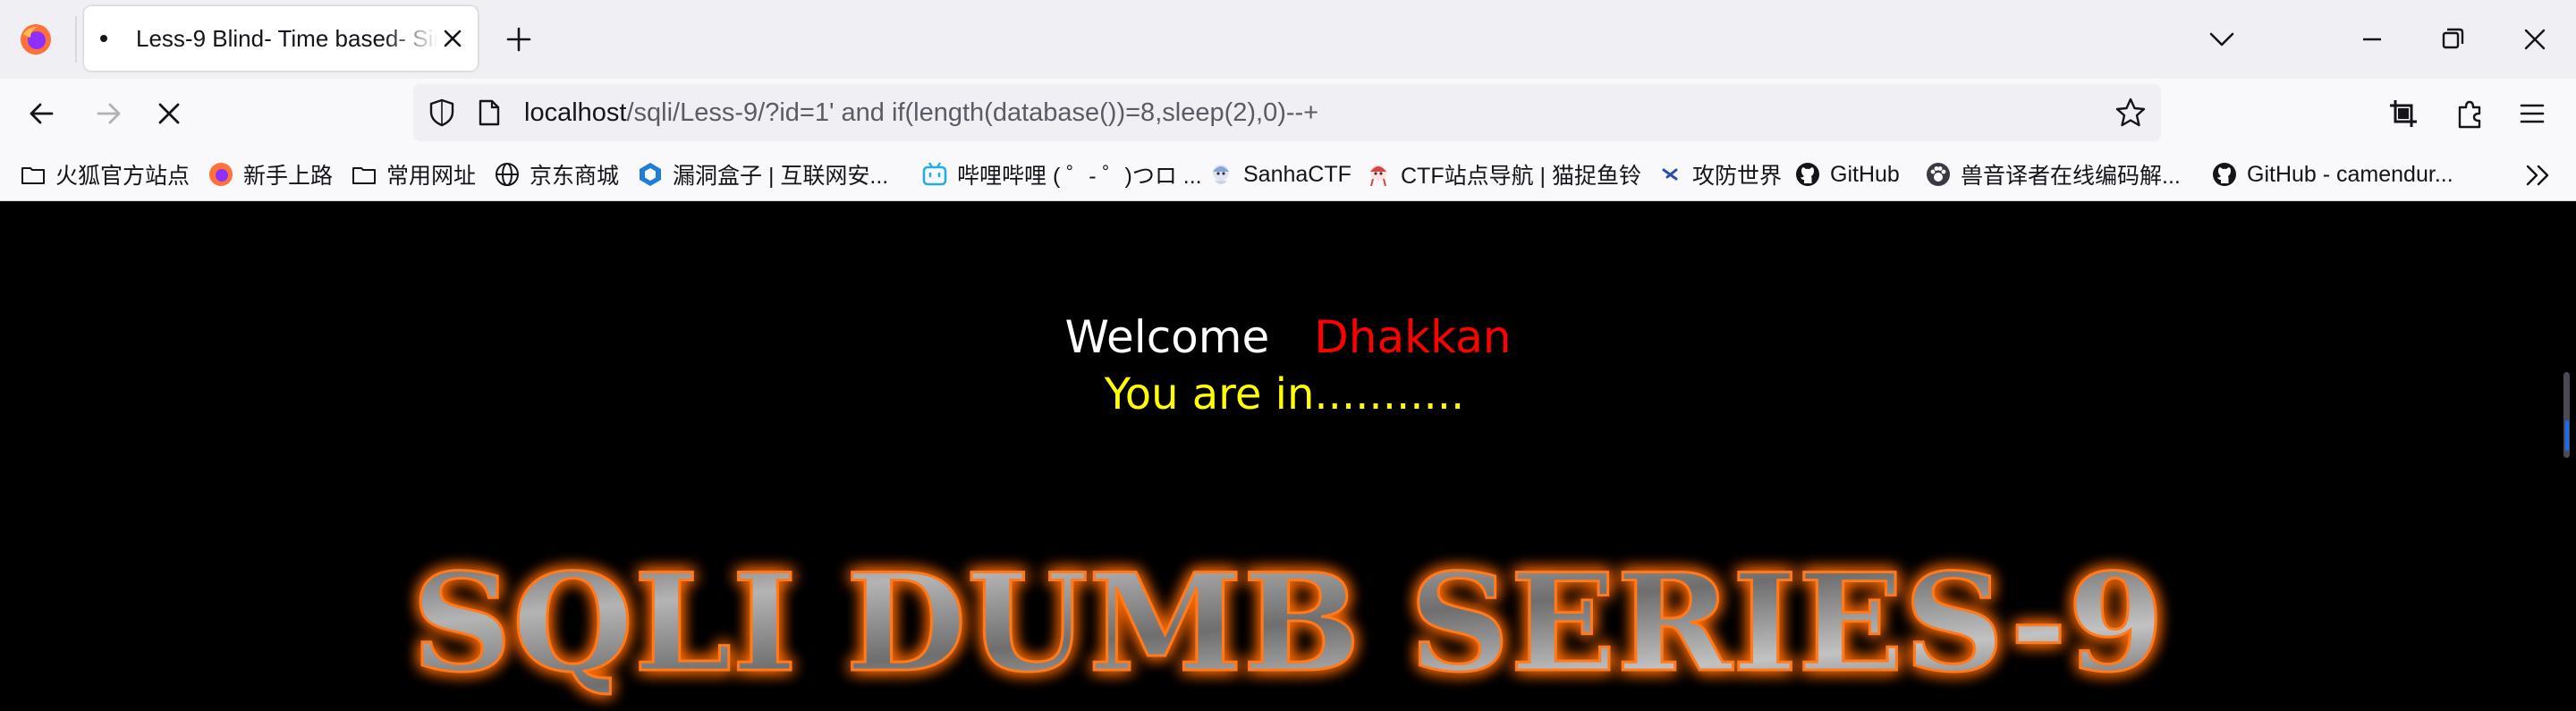  What do you see at coordinates (1413, 337) in the screenshot?
I see `user-name-text: Dhakkan` at bounding box center [1413, 337].